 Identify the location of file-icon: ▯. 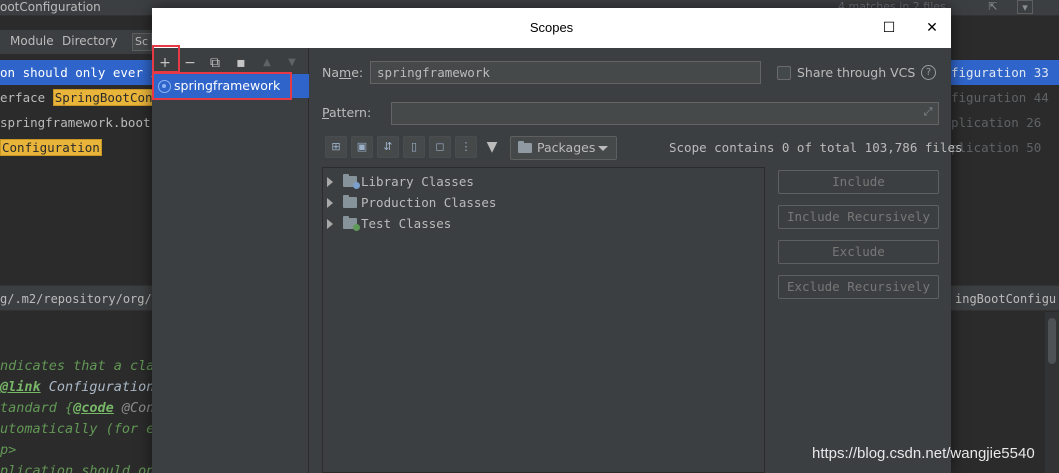
(414, 147).